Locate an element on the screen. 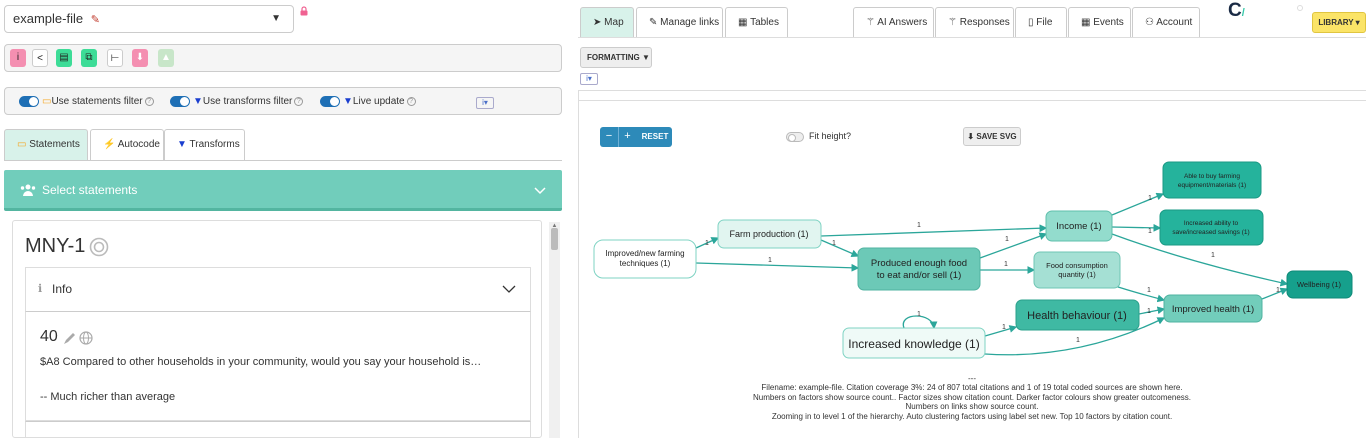 This screenshot has width=1366, height=438. next-statement-box is located at coordinates (278, 429).